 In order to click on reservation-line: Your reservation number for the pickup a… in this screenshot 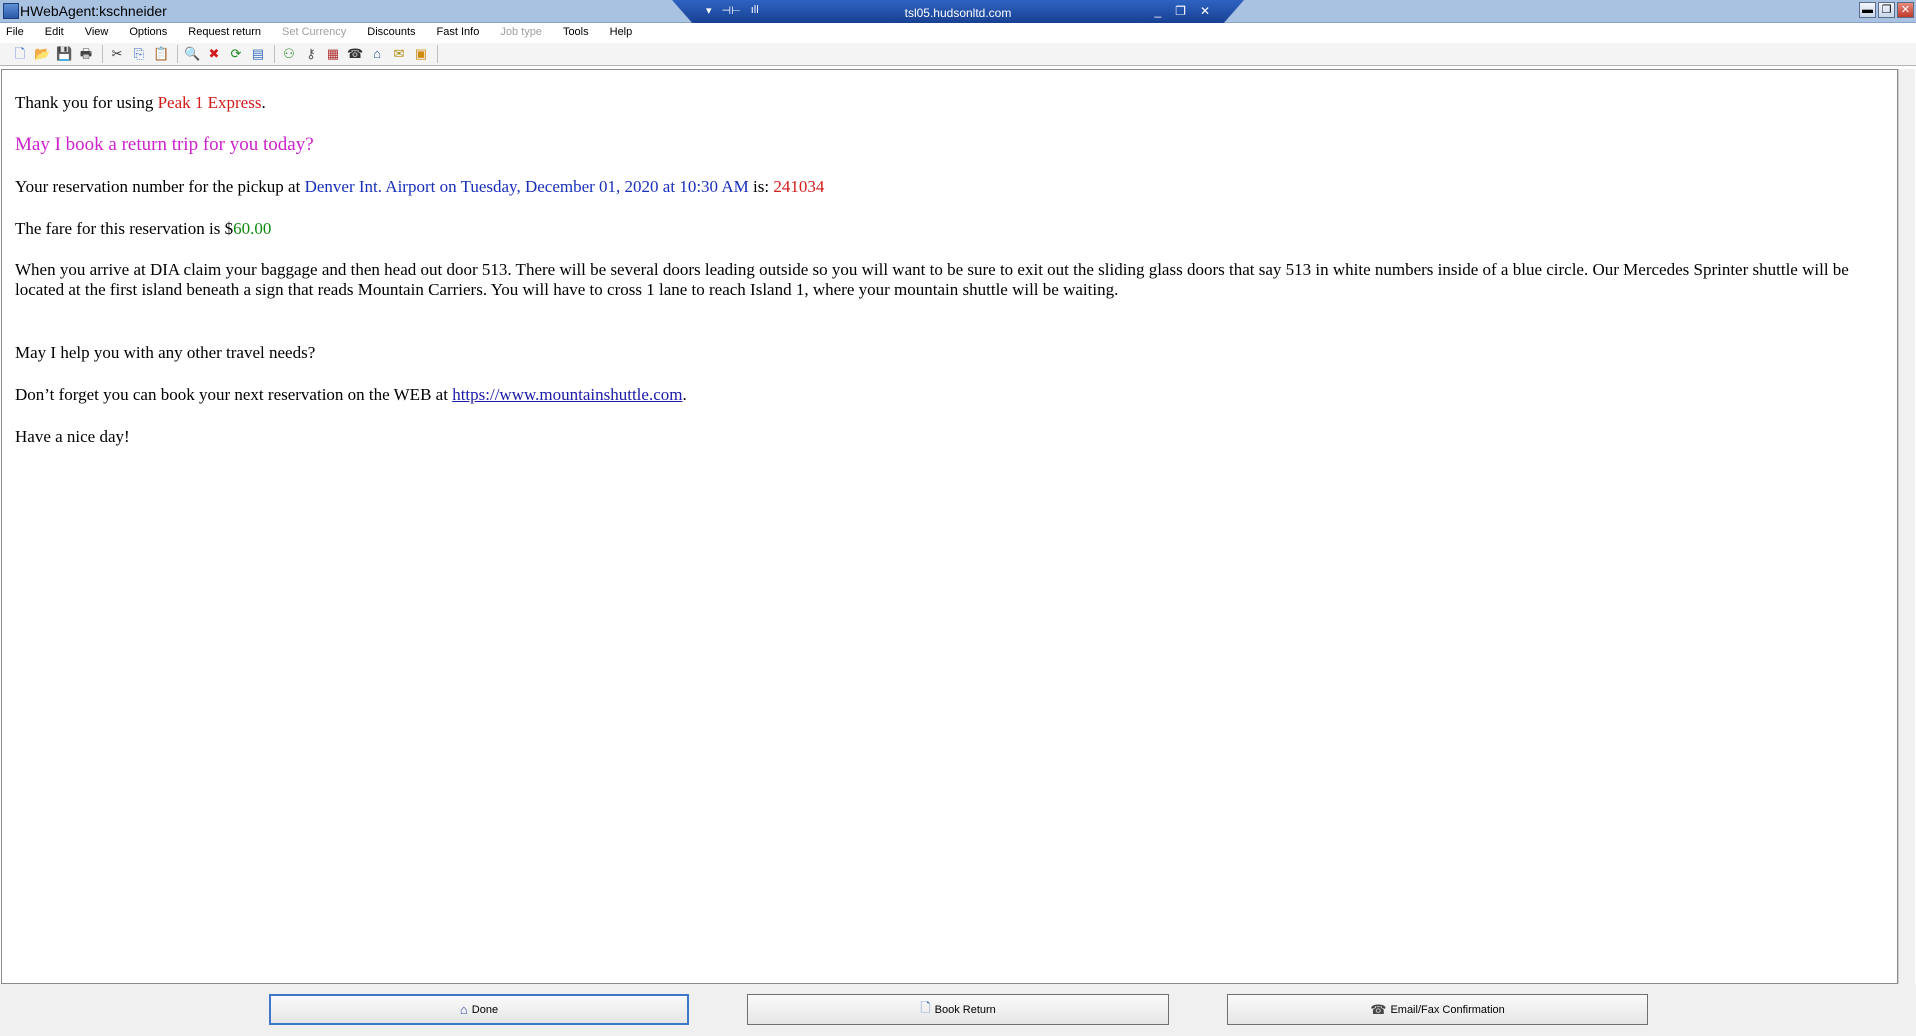, I will do `click(956, 186)`.